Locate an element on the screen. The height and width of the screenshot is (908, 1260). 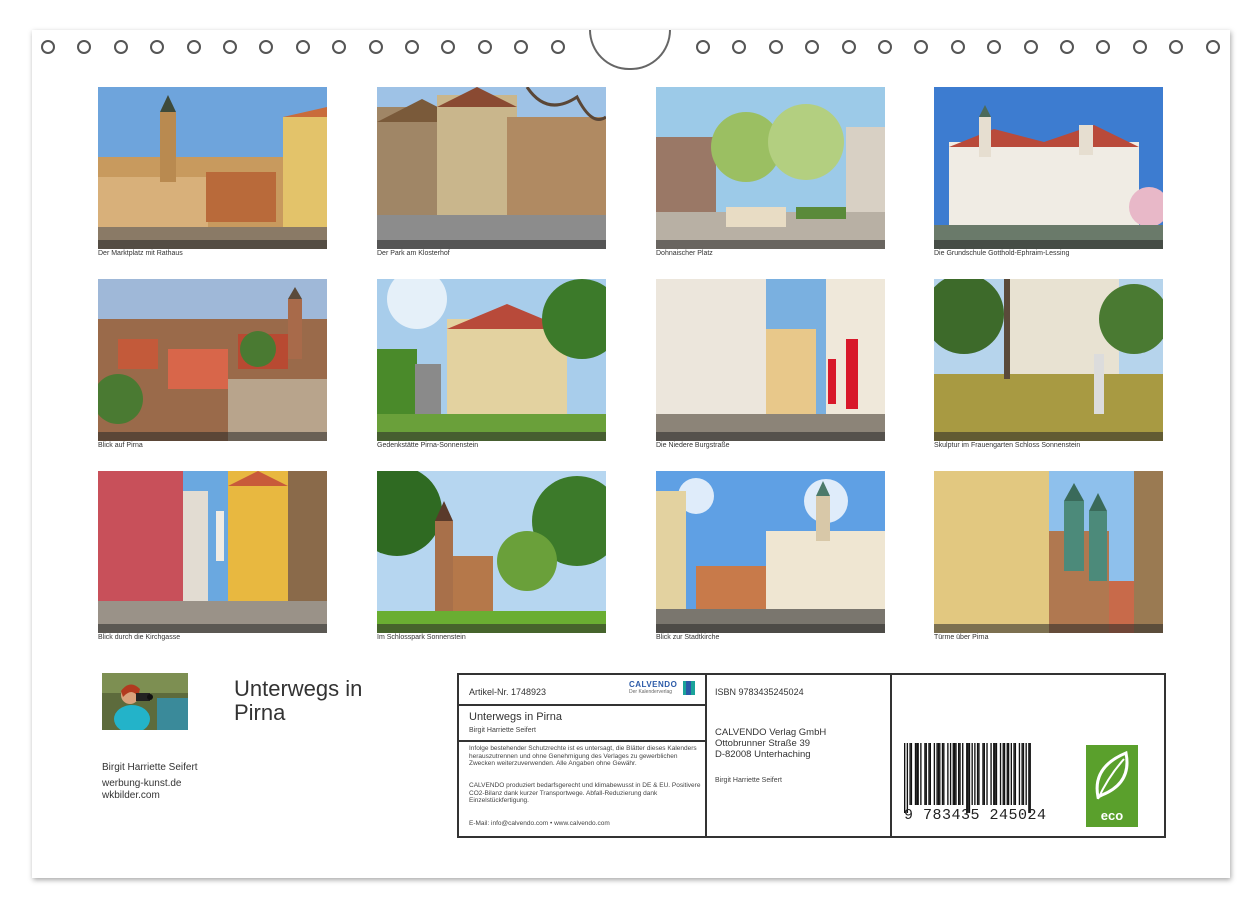
photo-caption: Im Schlosspark Sonnenstein is located at coordinates (421, 637).